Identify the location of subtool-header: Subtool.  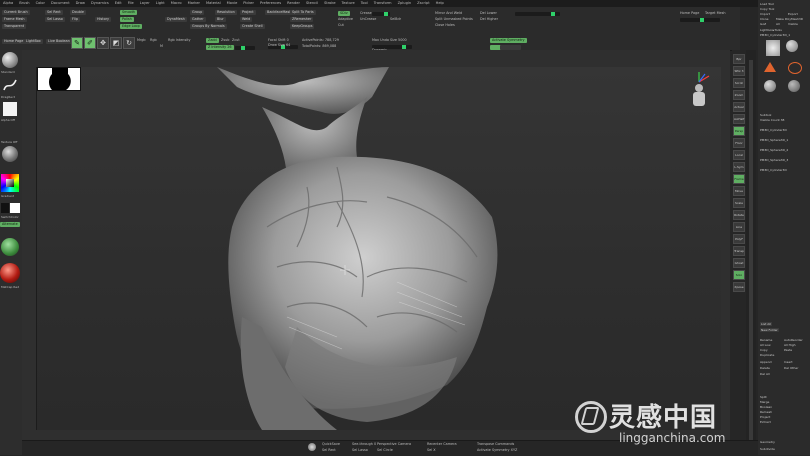
(765, 115).